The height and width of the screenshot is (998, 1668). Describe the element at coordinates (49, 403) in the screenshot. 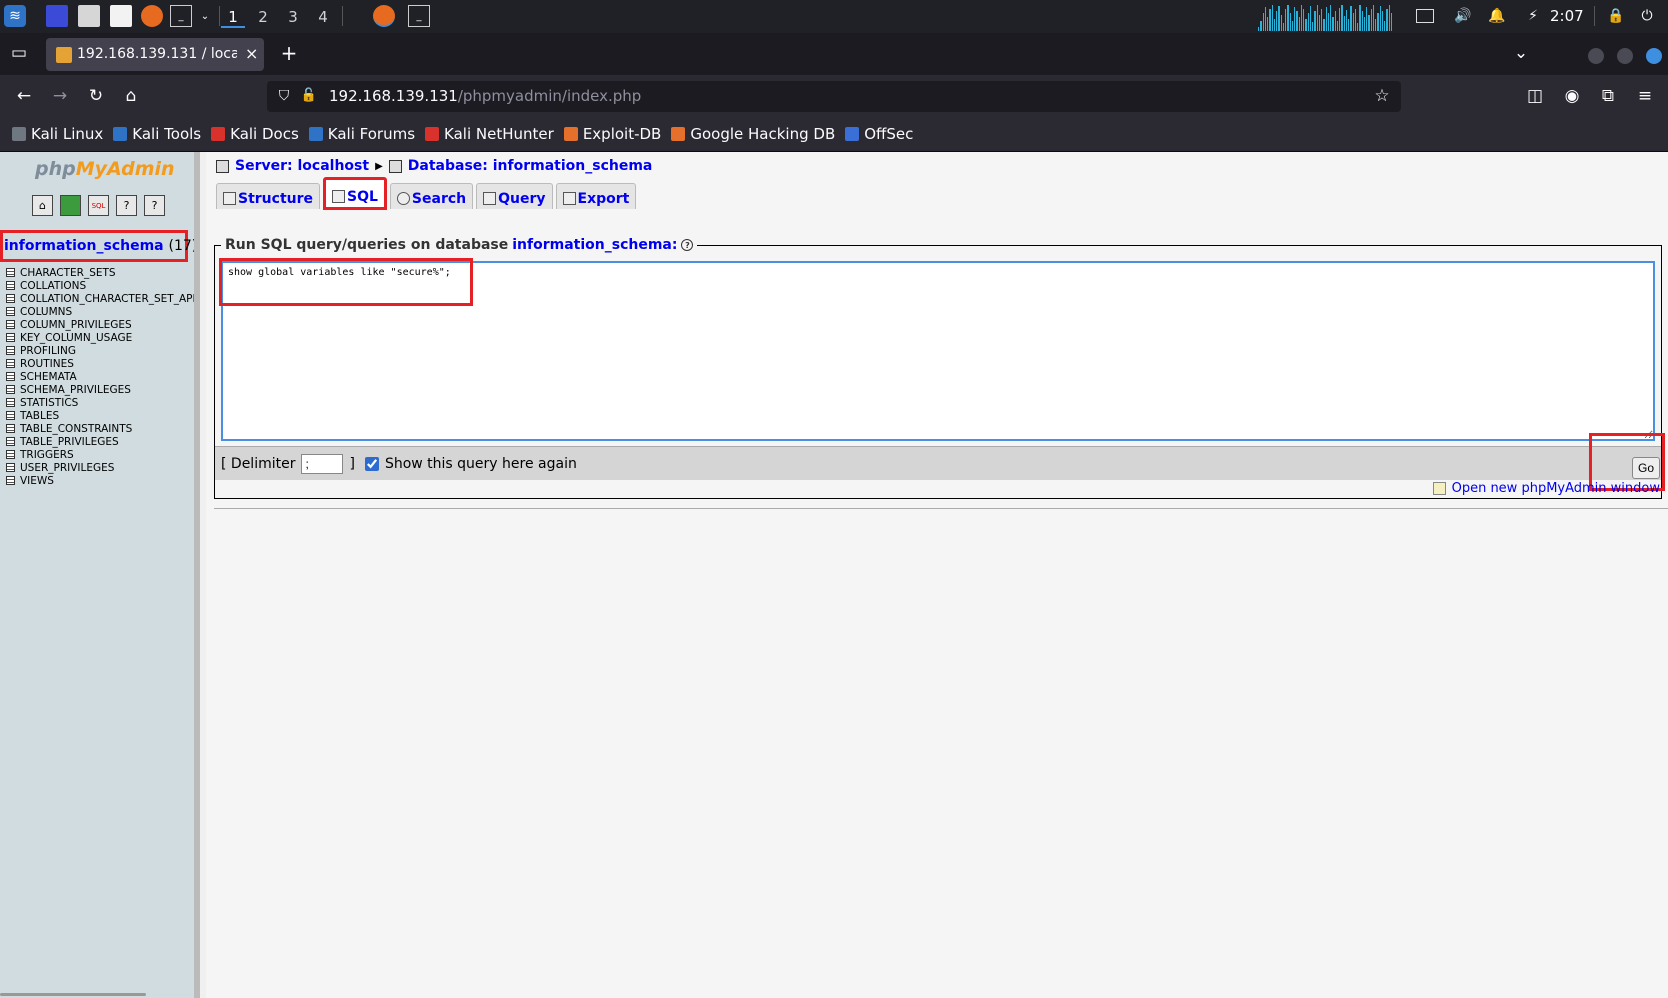

I see `table-name: STATISTICS` at that location.